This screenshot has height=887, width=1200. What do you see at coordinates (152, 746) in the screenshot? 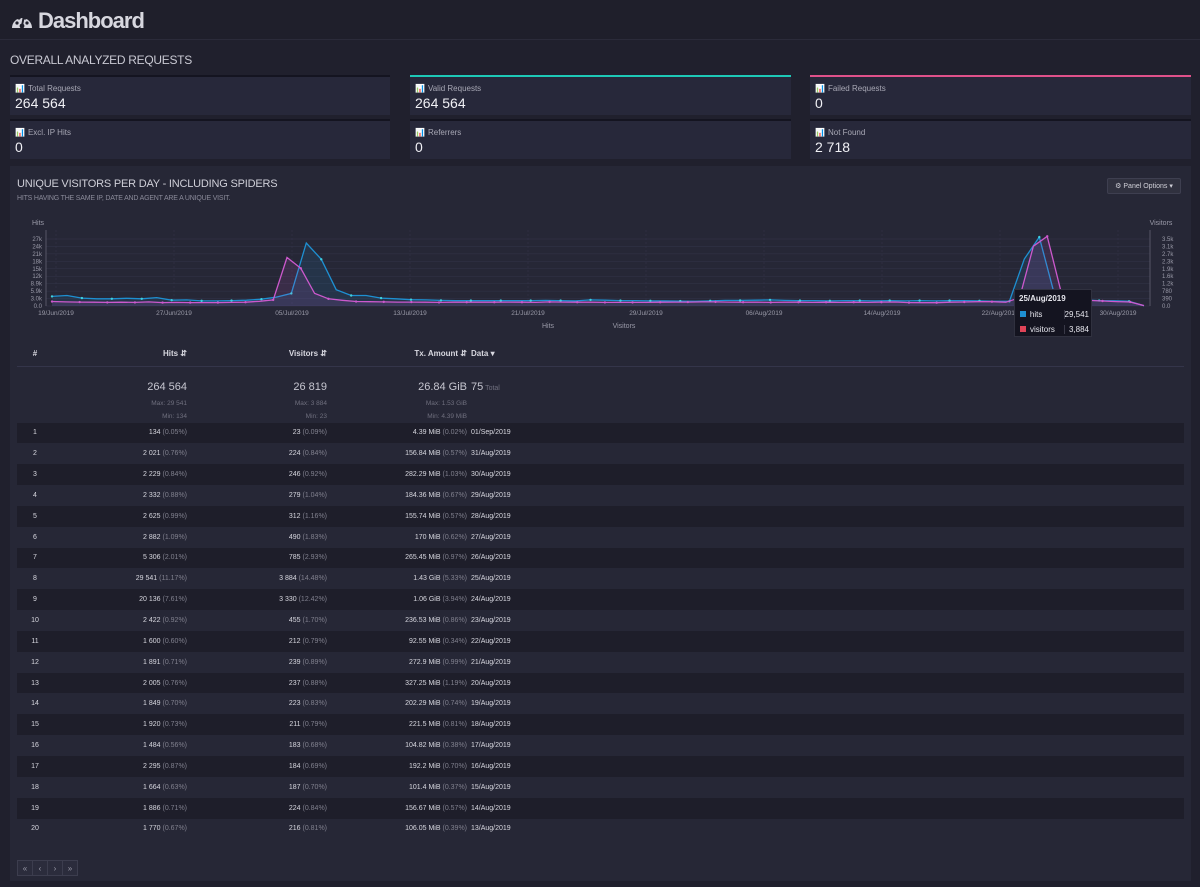
I see `row-hits-value: 1 484` at bounding box center [152, 746].